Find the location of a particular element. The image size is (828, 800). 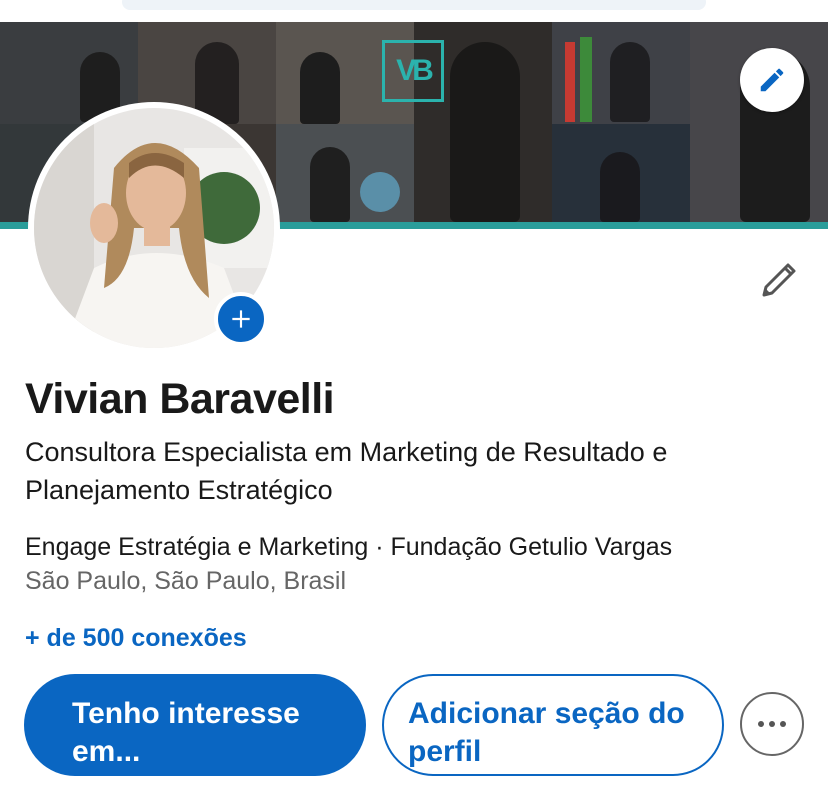

pencil-icon is located at coordinates (772, 80).